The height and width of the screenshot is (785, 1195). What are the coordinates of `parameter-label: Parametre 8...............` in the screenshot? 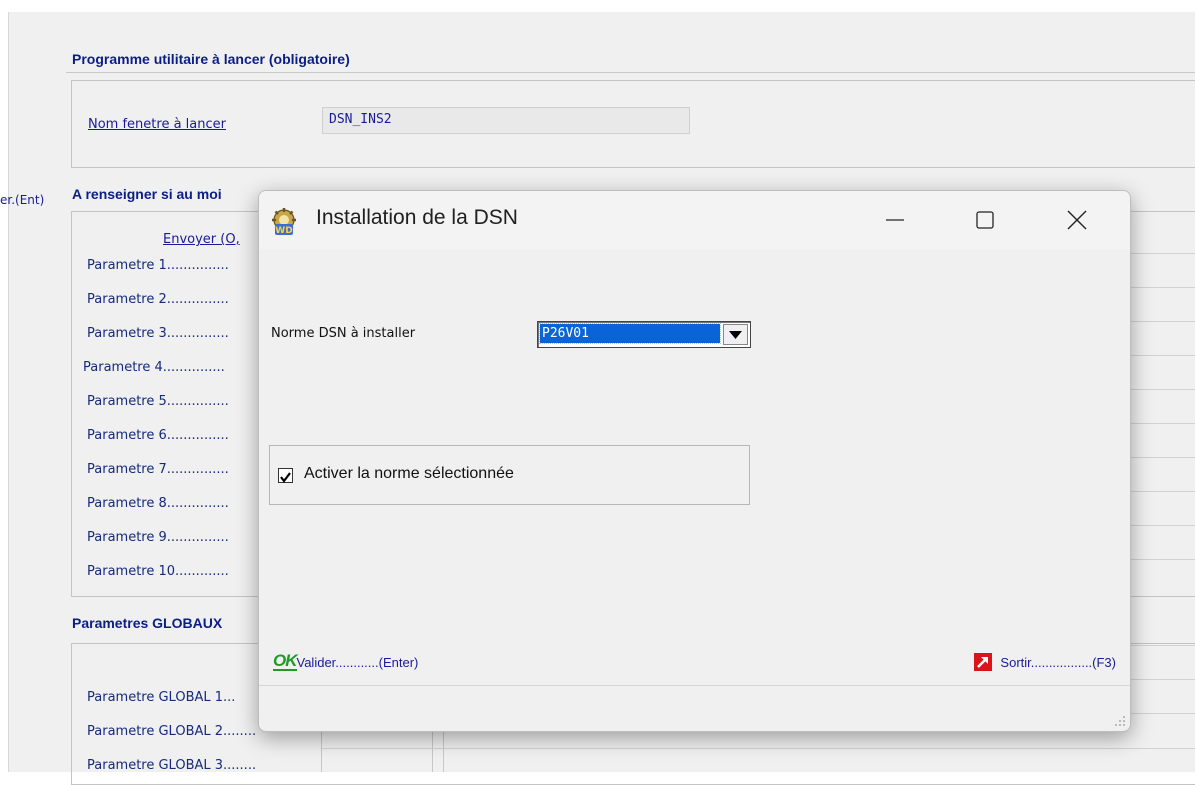 It's located at (158, 503).